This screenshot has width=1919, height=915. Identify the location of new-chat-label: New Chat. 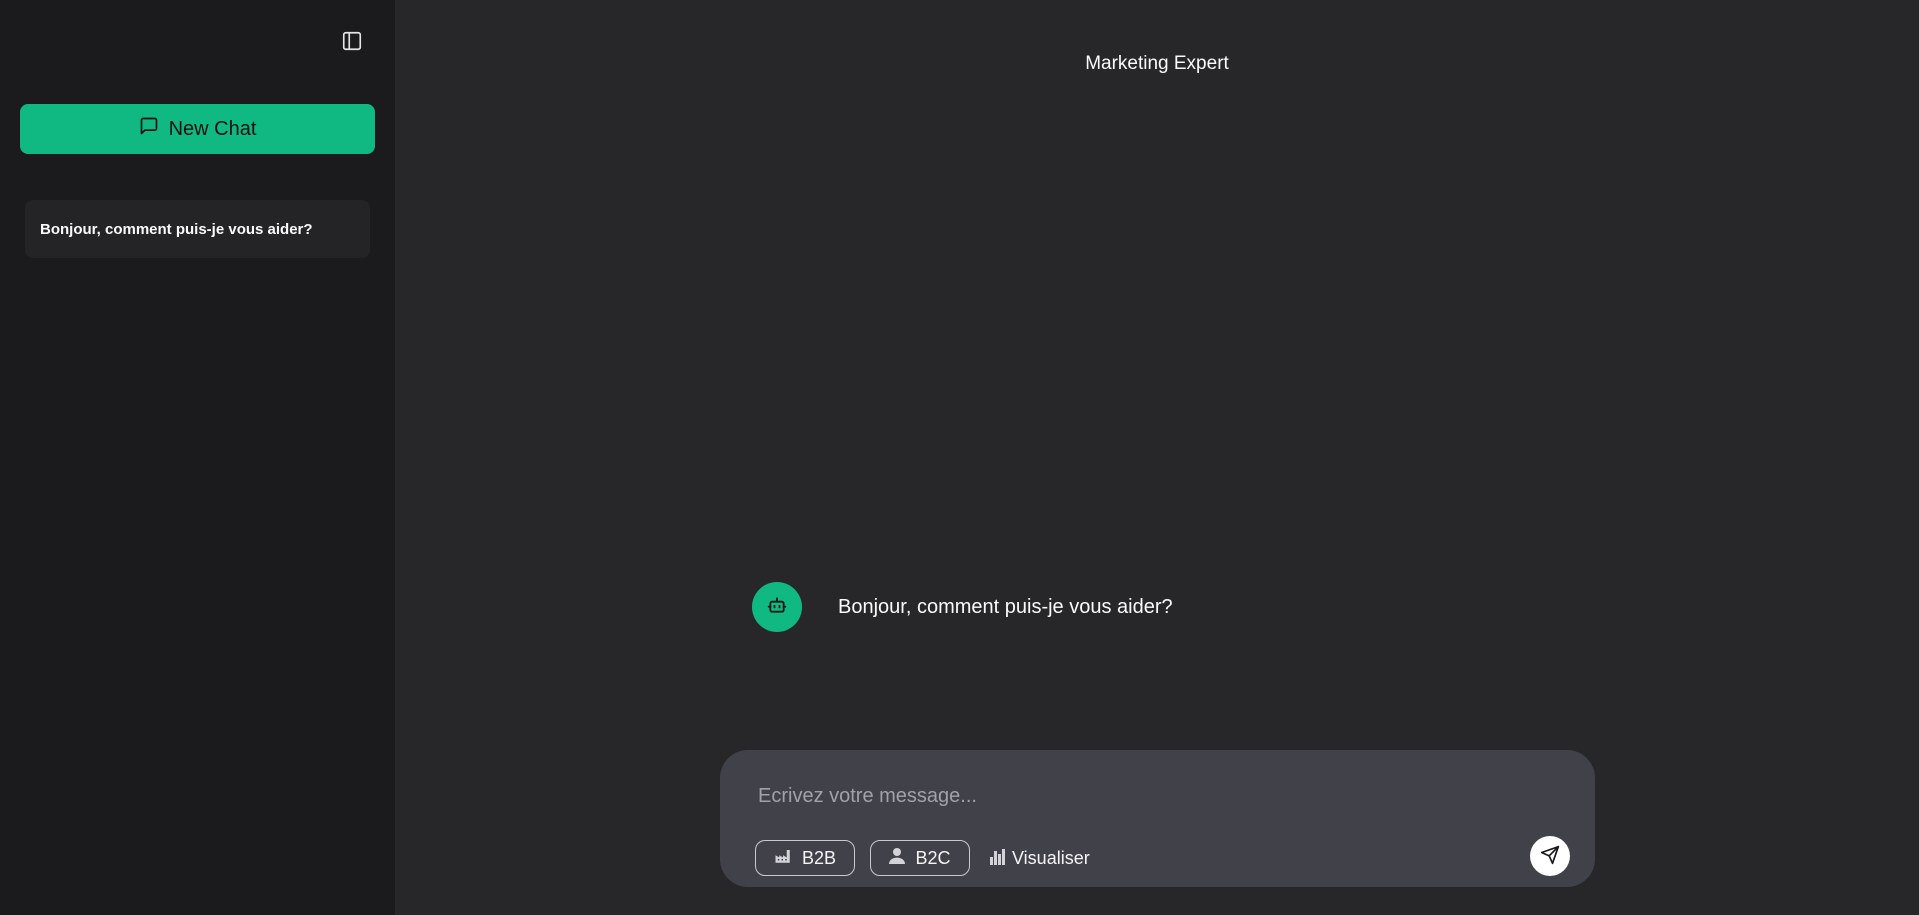
(212, 128).